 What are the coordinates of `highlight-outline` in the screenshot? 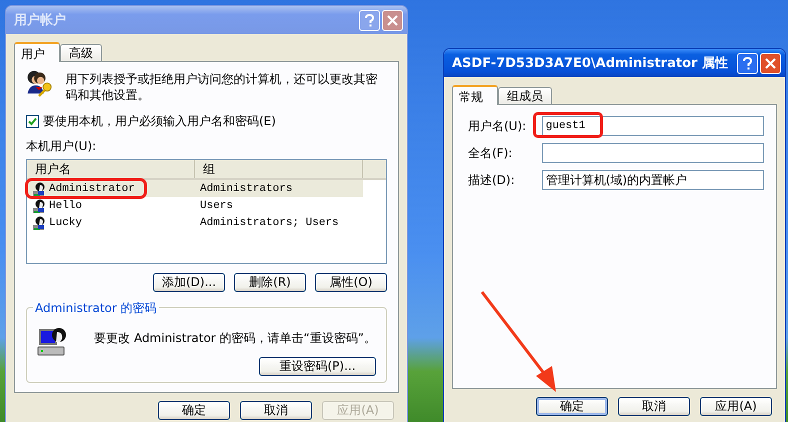 It's located at (568, 125).